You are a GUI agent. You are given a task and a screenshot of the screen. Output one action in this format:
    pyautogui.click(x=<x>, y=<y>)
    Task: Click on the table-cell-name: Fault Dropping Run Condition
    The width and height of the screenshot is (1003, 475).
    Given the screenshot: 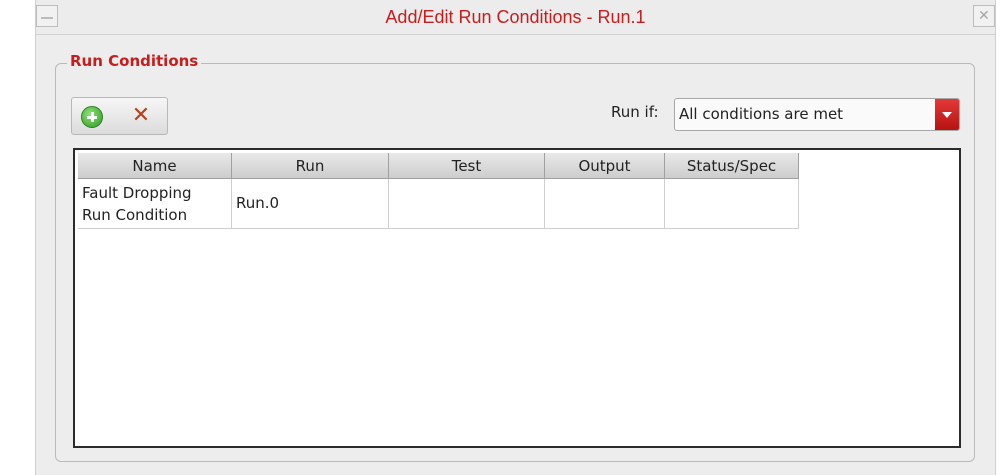 What is the action you would take?
    pyautogui.click(x=155, y=204)
    